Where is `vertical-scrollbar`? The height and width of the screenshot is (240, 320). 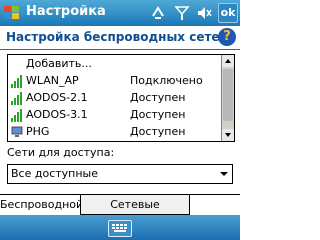 vertical-scrollbar is located at coordinates (227, 98).